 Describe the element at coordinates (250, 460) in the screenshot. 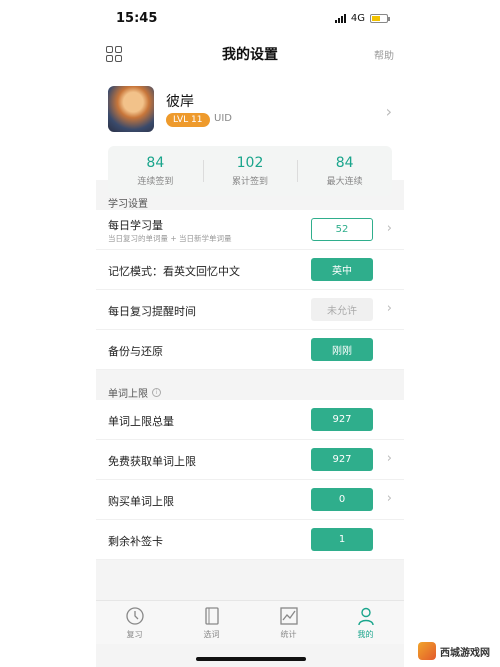

I see `row-limit-free: 免费获取单词上限 927 ›` at that location.